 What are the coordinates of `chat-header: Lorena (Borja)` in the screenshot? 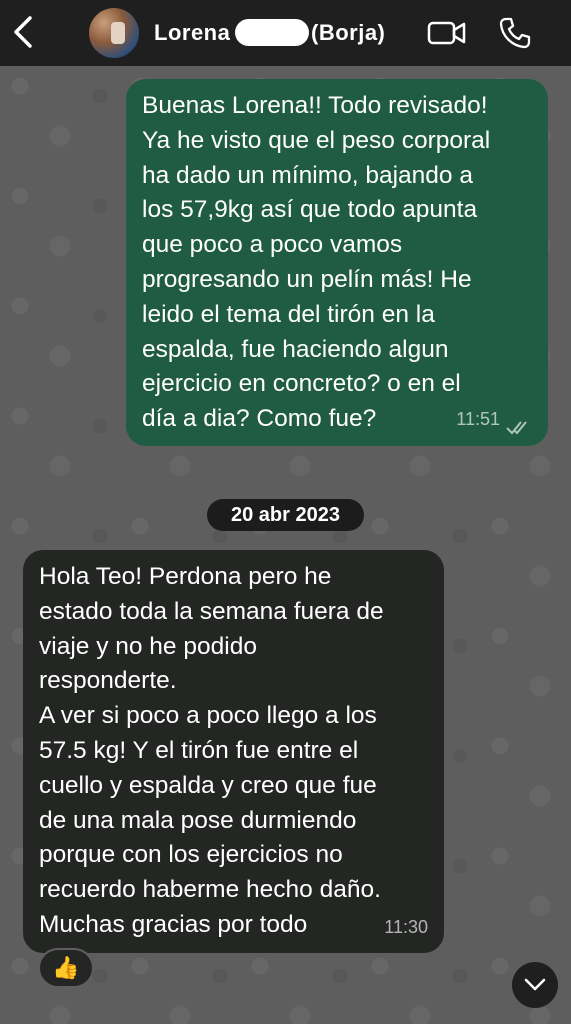 It's located at (285, 33).